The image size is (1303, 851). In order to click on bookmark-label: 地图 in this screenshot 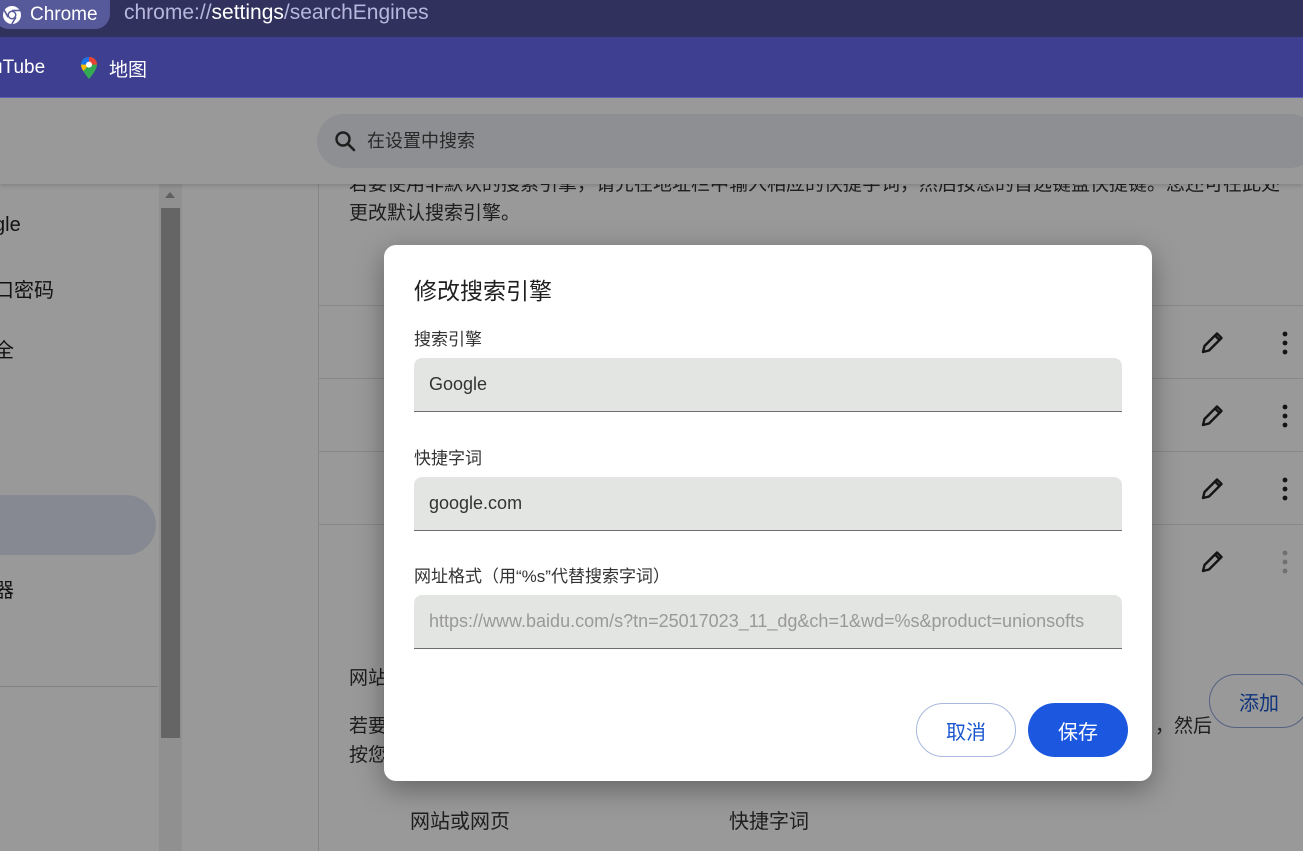, I will do `click(128, 70)`.